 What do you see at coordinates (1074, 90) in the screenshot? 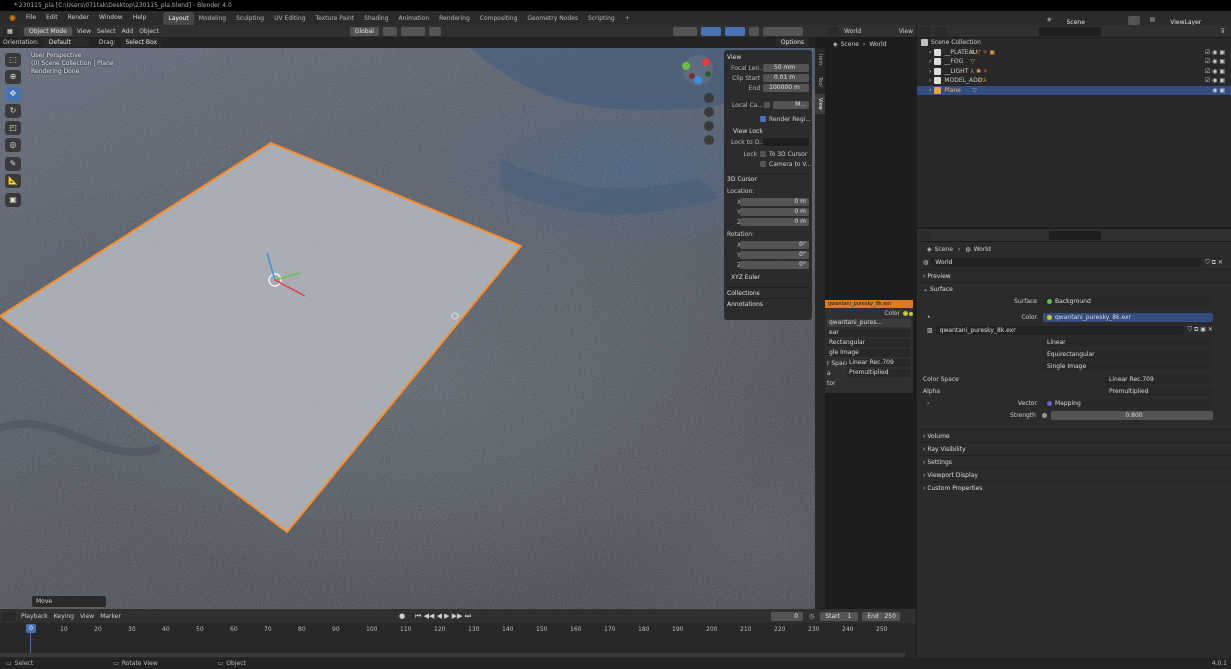
I see `outliner-item-plane: › Plane ▽ ◉ ▣` at bounding box center [1074, 90].